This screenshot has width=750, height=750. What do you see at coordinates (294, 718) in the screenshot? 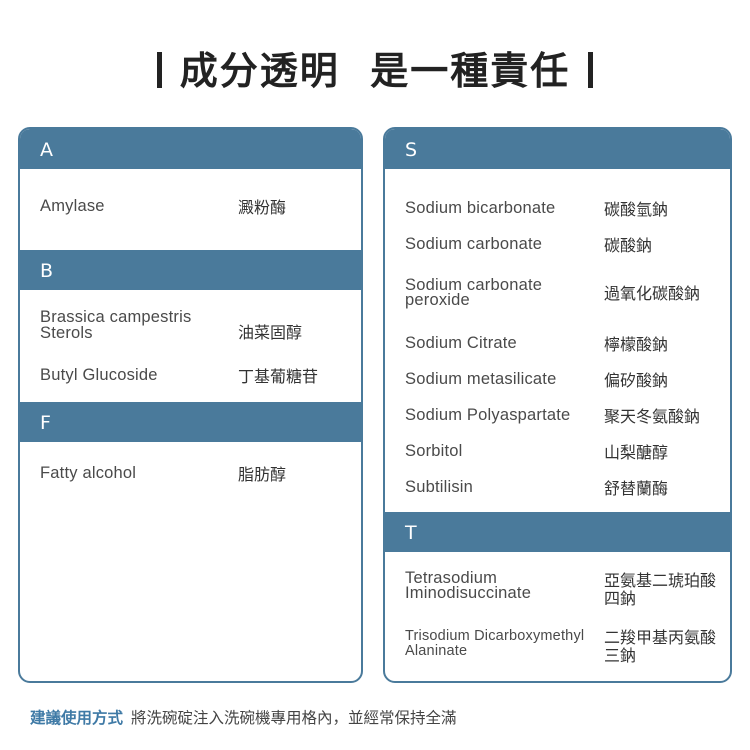
I see `usage-text: 將洗碗碇注入洗碗機專用格內，並經常保持全滿` at bounding box center [294, 718].